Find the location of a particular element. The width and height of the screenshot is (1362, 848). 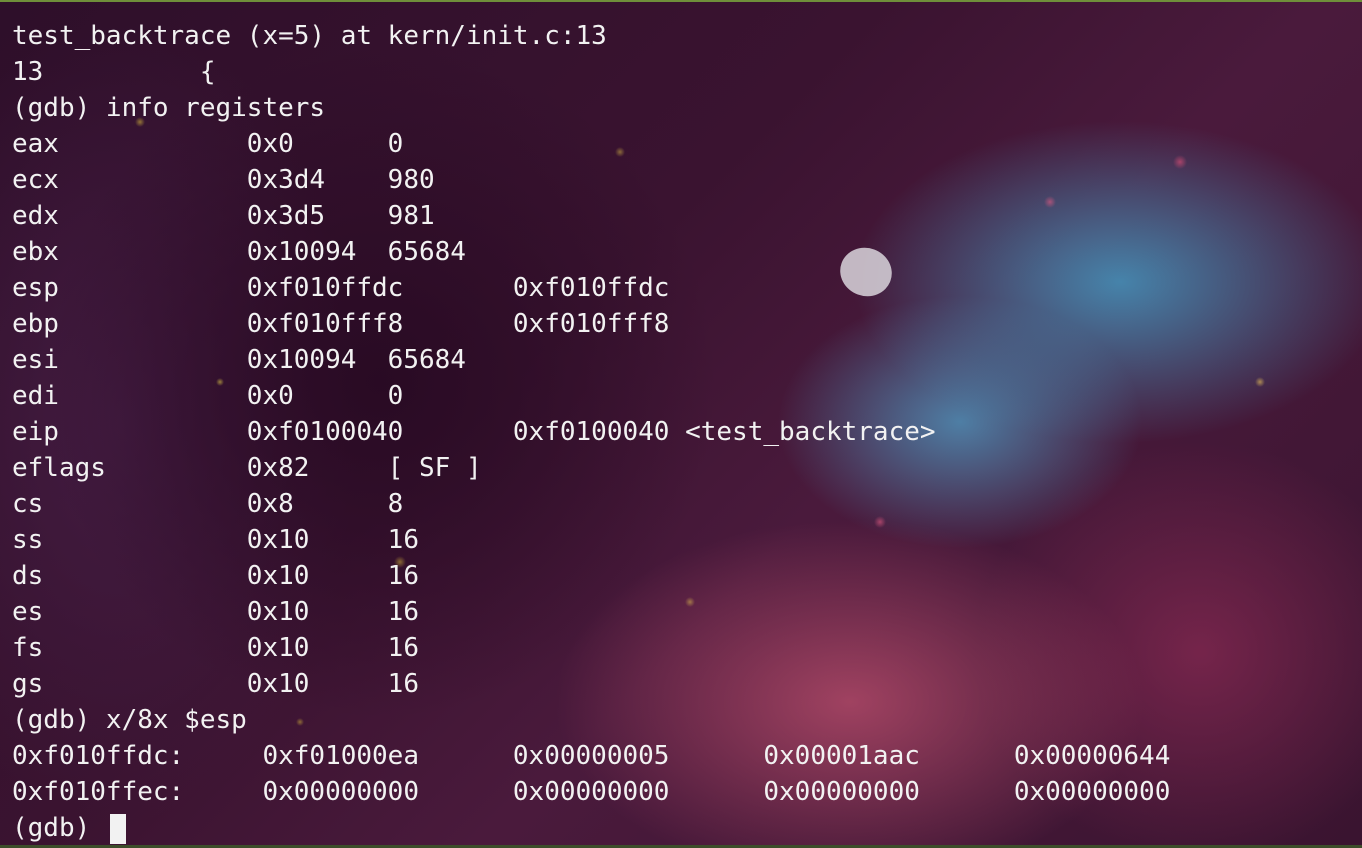

register-row: eax 0x0 0 is located at coordinates (208, 144).